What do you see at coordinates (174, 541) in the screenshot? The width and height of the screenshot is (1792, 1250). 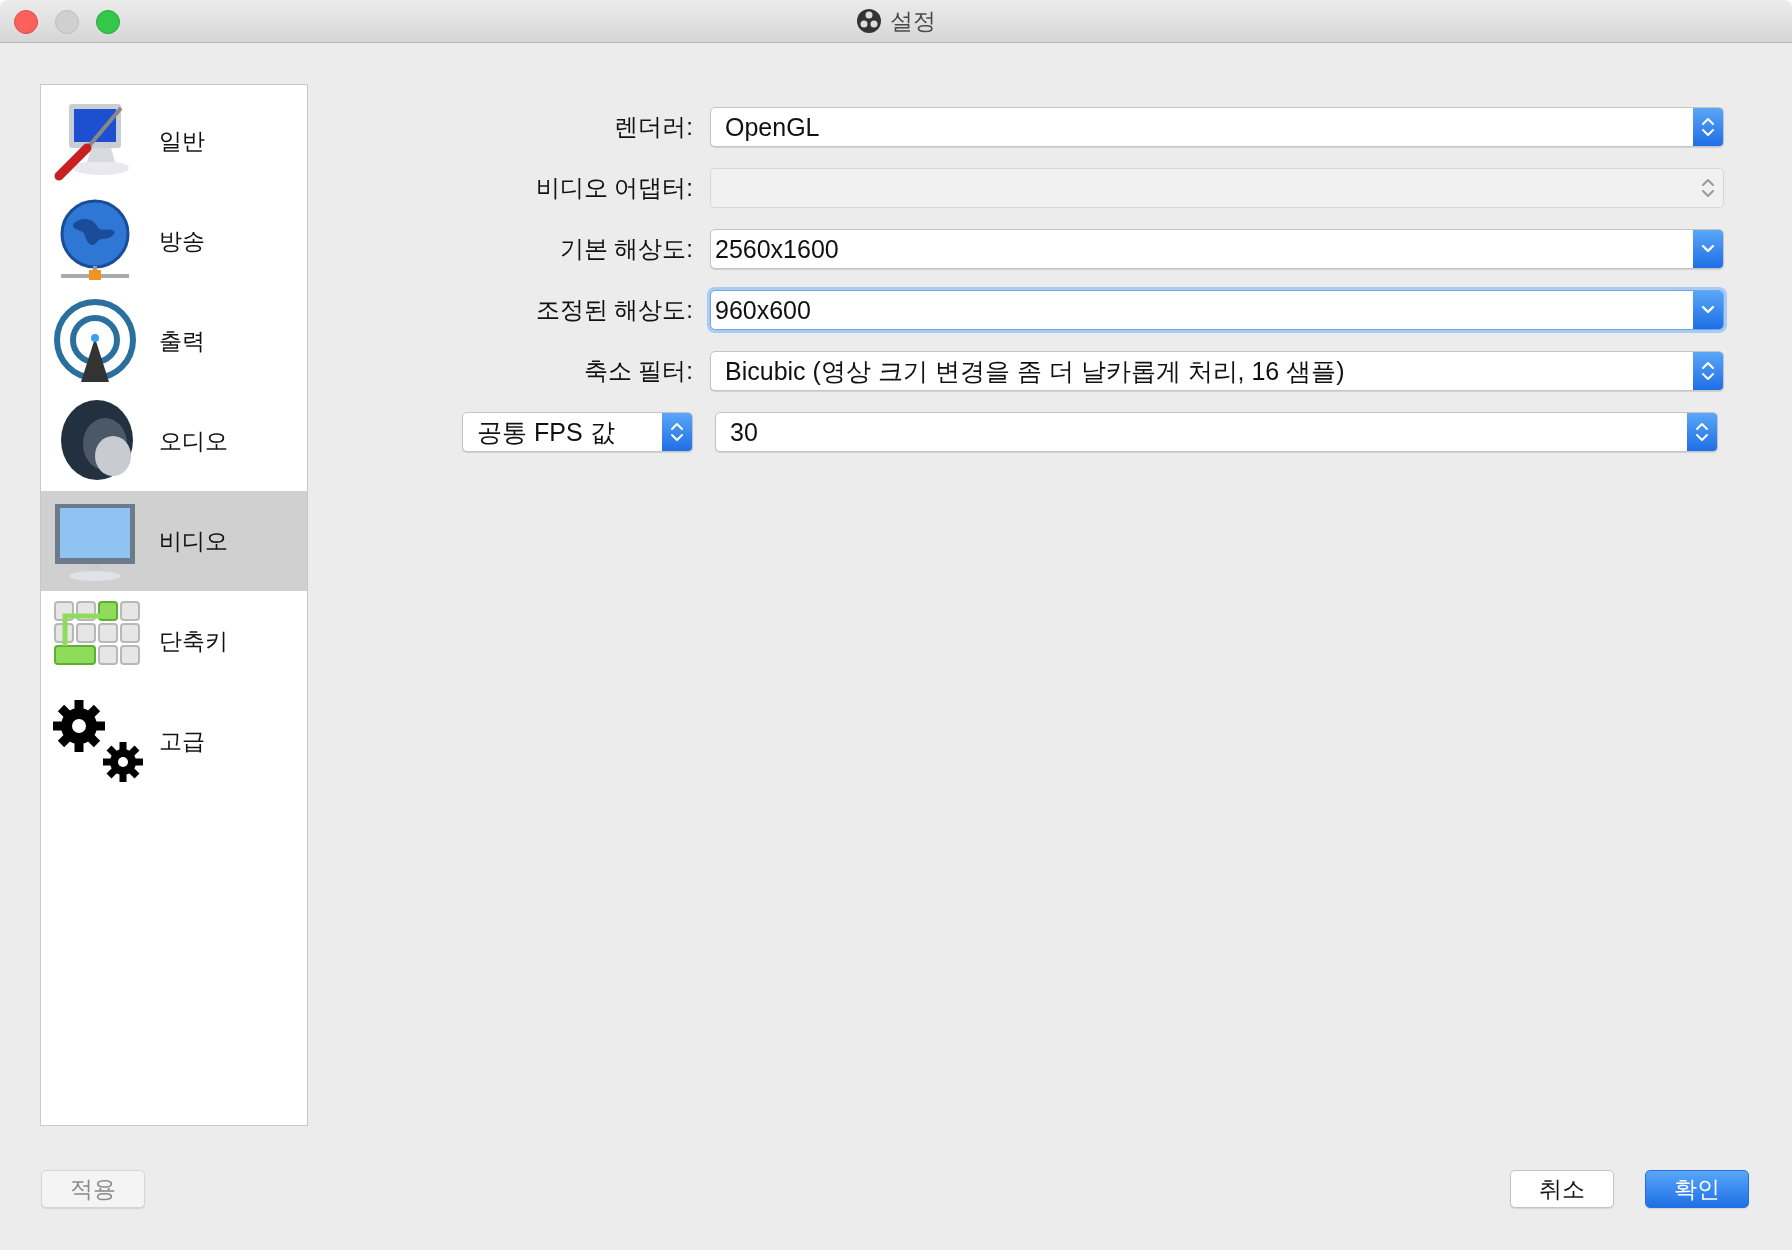 I see `sidebar-item: 비디오` at bounding box center [174, 541].